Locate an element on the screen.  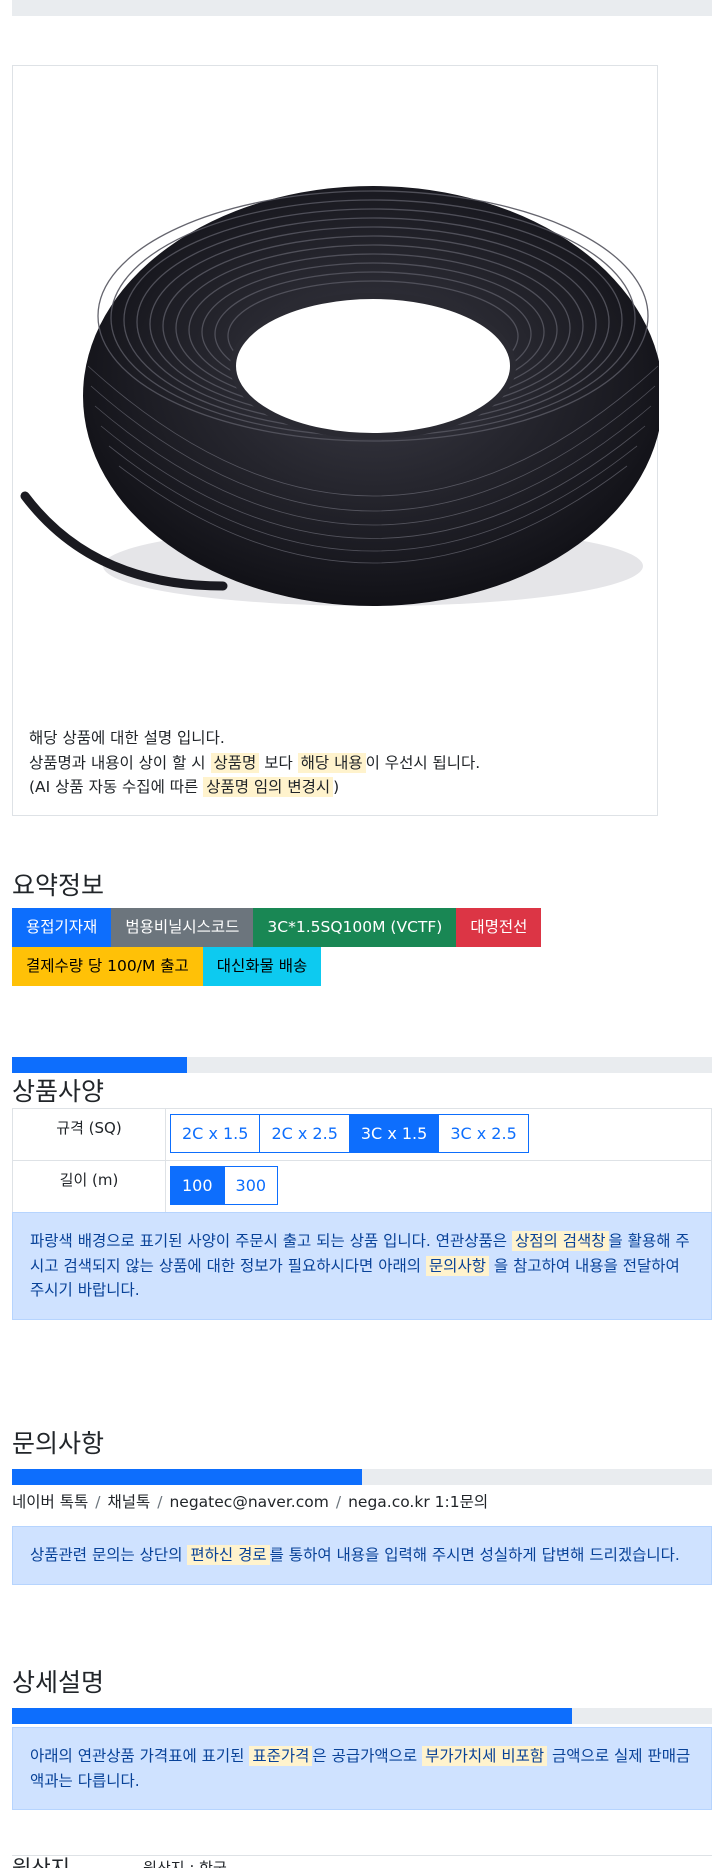
contact-site-inquiry: nega.co.kr 1:1문의 is located at coordinates (418, 1502).